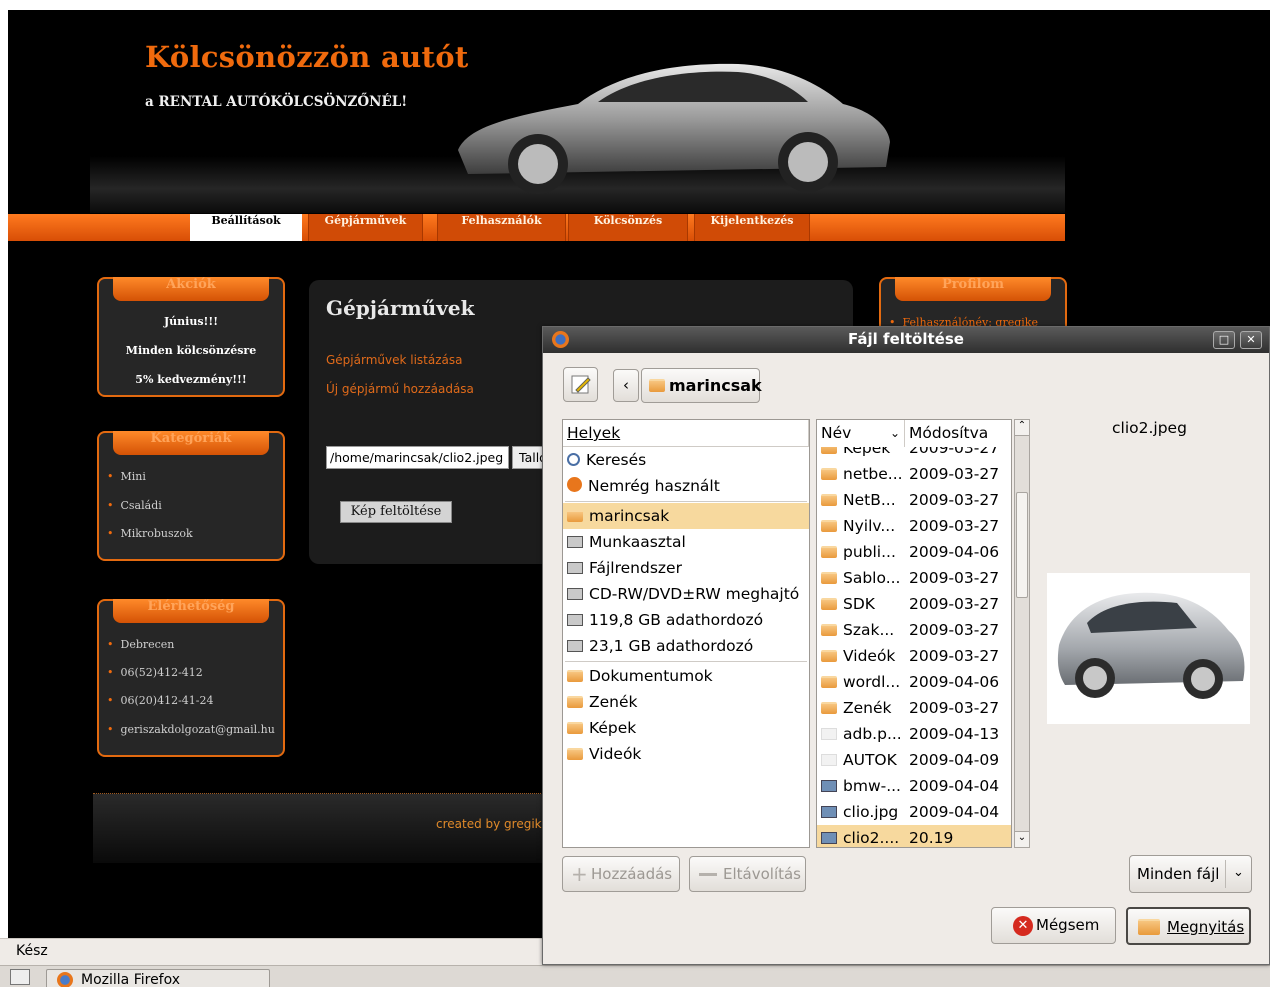 The height and width of the screenshot is (987, 1270). Describe the element at coordinates (191, 321) in the screenshot. I see `akciok-line: Június!!!` at that location.